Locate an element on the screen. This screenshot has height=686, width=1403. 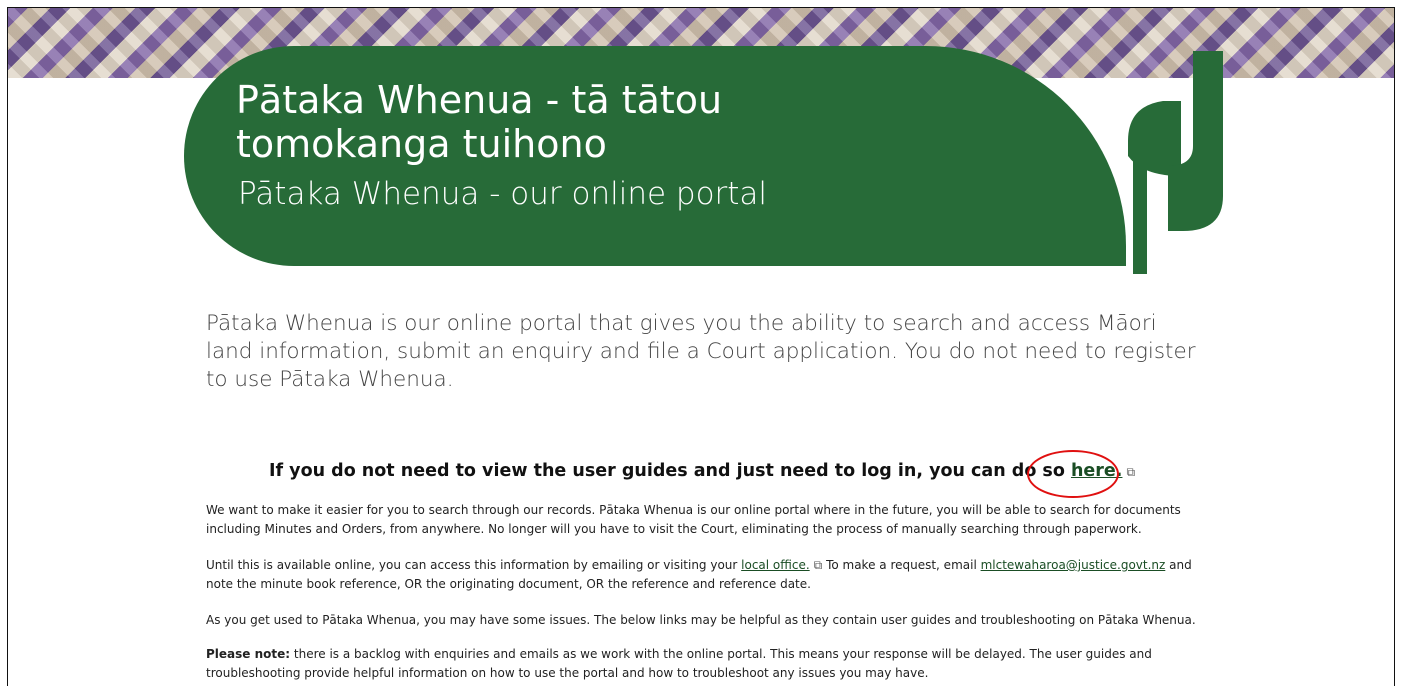
note-label: Please note: is located at coordinates (248, 654).